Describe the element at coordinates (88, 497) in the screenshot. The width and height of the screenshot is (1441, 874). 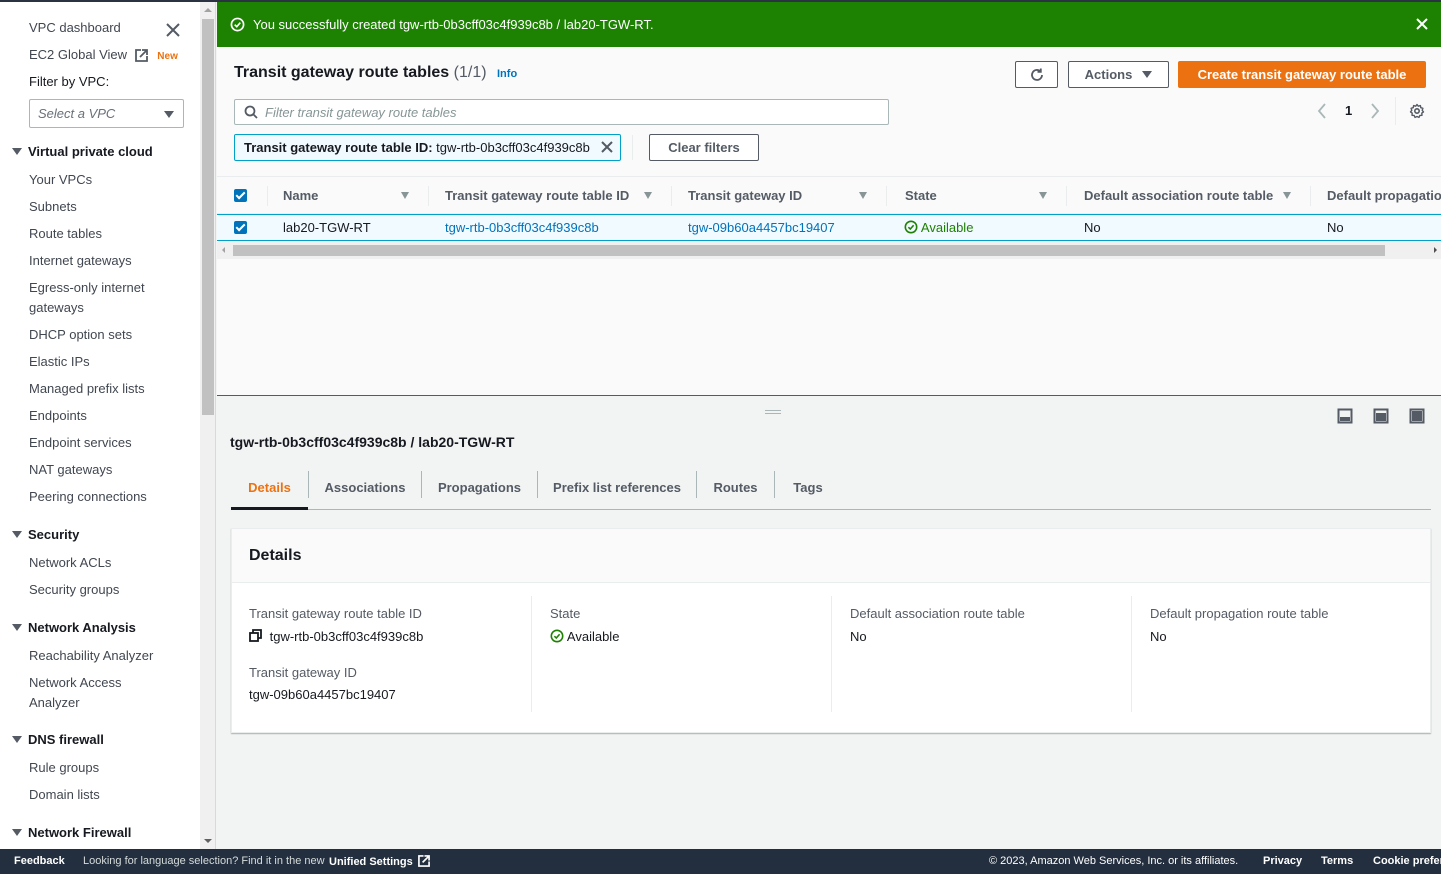
I see `sidebar-item-peering-connections: Peering connections` at that location.